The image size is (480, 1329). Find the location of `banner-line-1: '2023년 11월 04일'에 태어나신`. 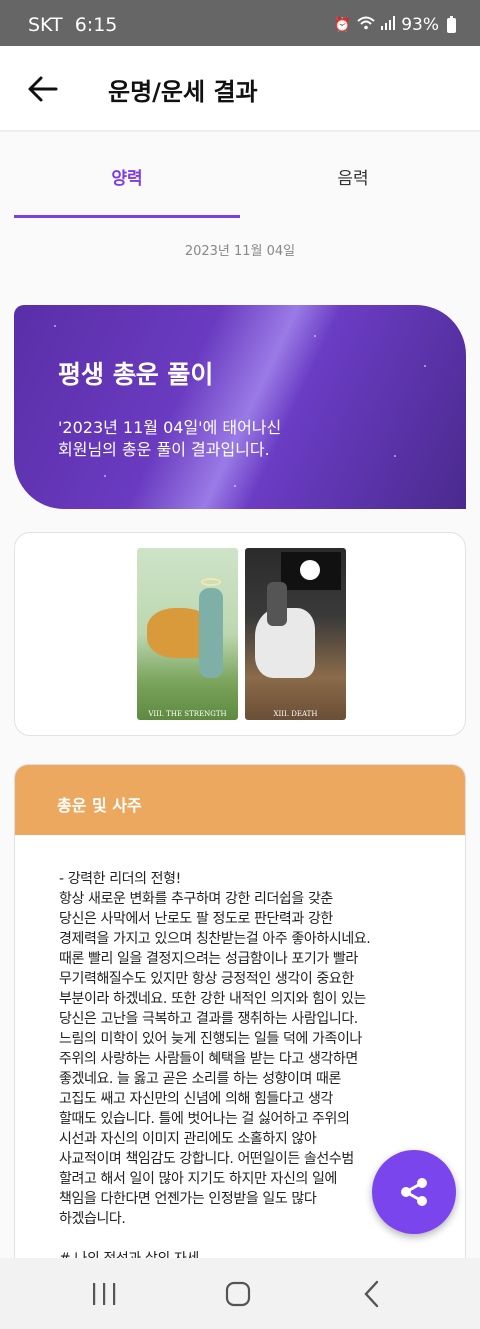

banner-line-1: '2023년 11월 04일'에 태어나신 is located at coordinates (170, 427).